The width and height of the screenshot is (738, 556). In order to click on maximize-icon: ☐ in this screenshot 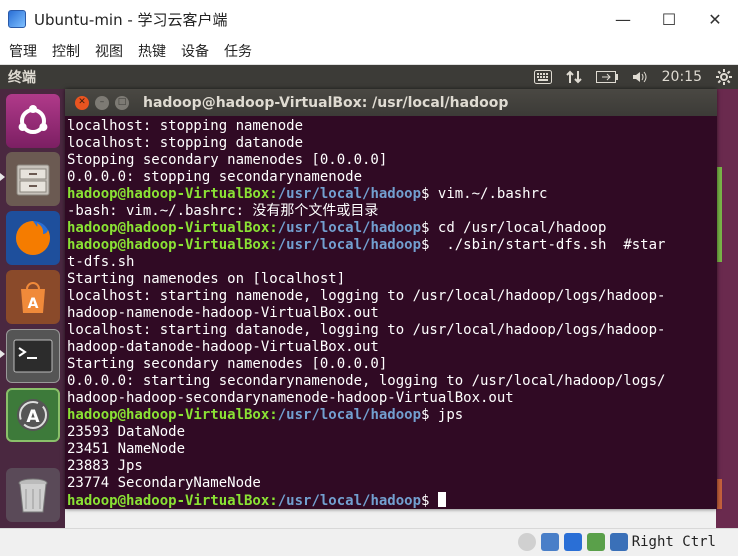, I will do `click(669, 19)`.